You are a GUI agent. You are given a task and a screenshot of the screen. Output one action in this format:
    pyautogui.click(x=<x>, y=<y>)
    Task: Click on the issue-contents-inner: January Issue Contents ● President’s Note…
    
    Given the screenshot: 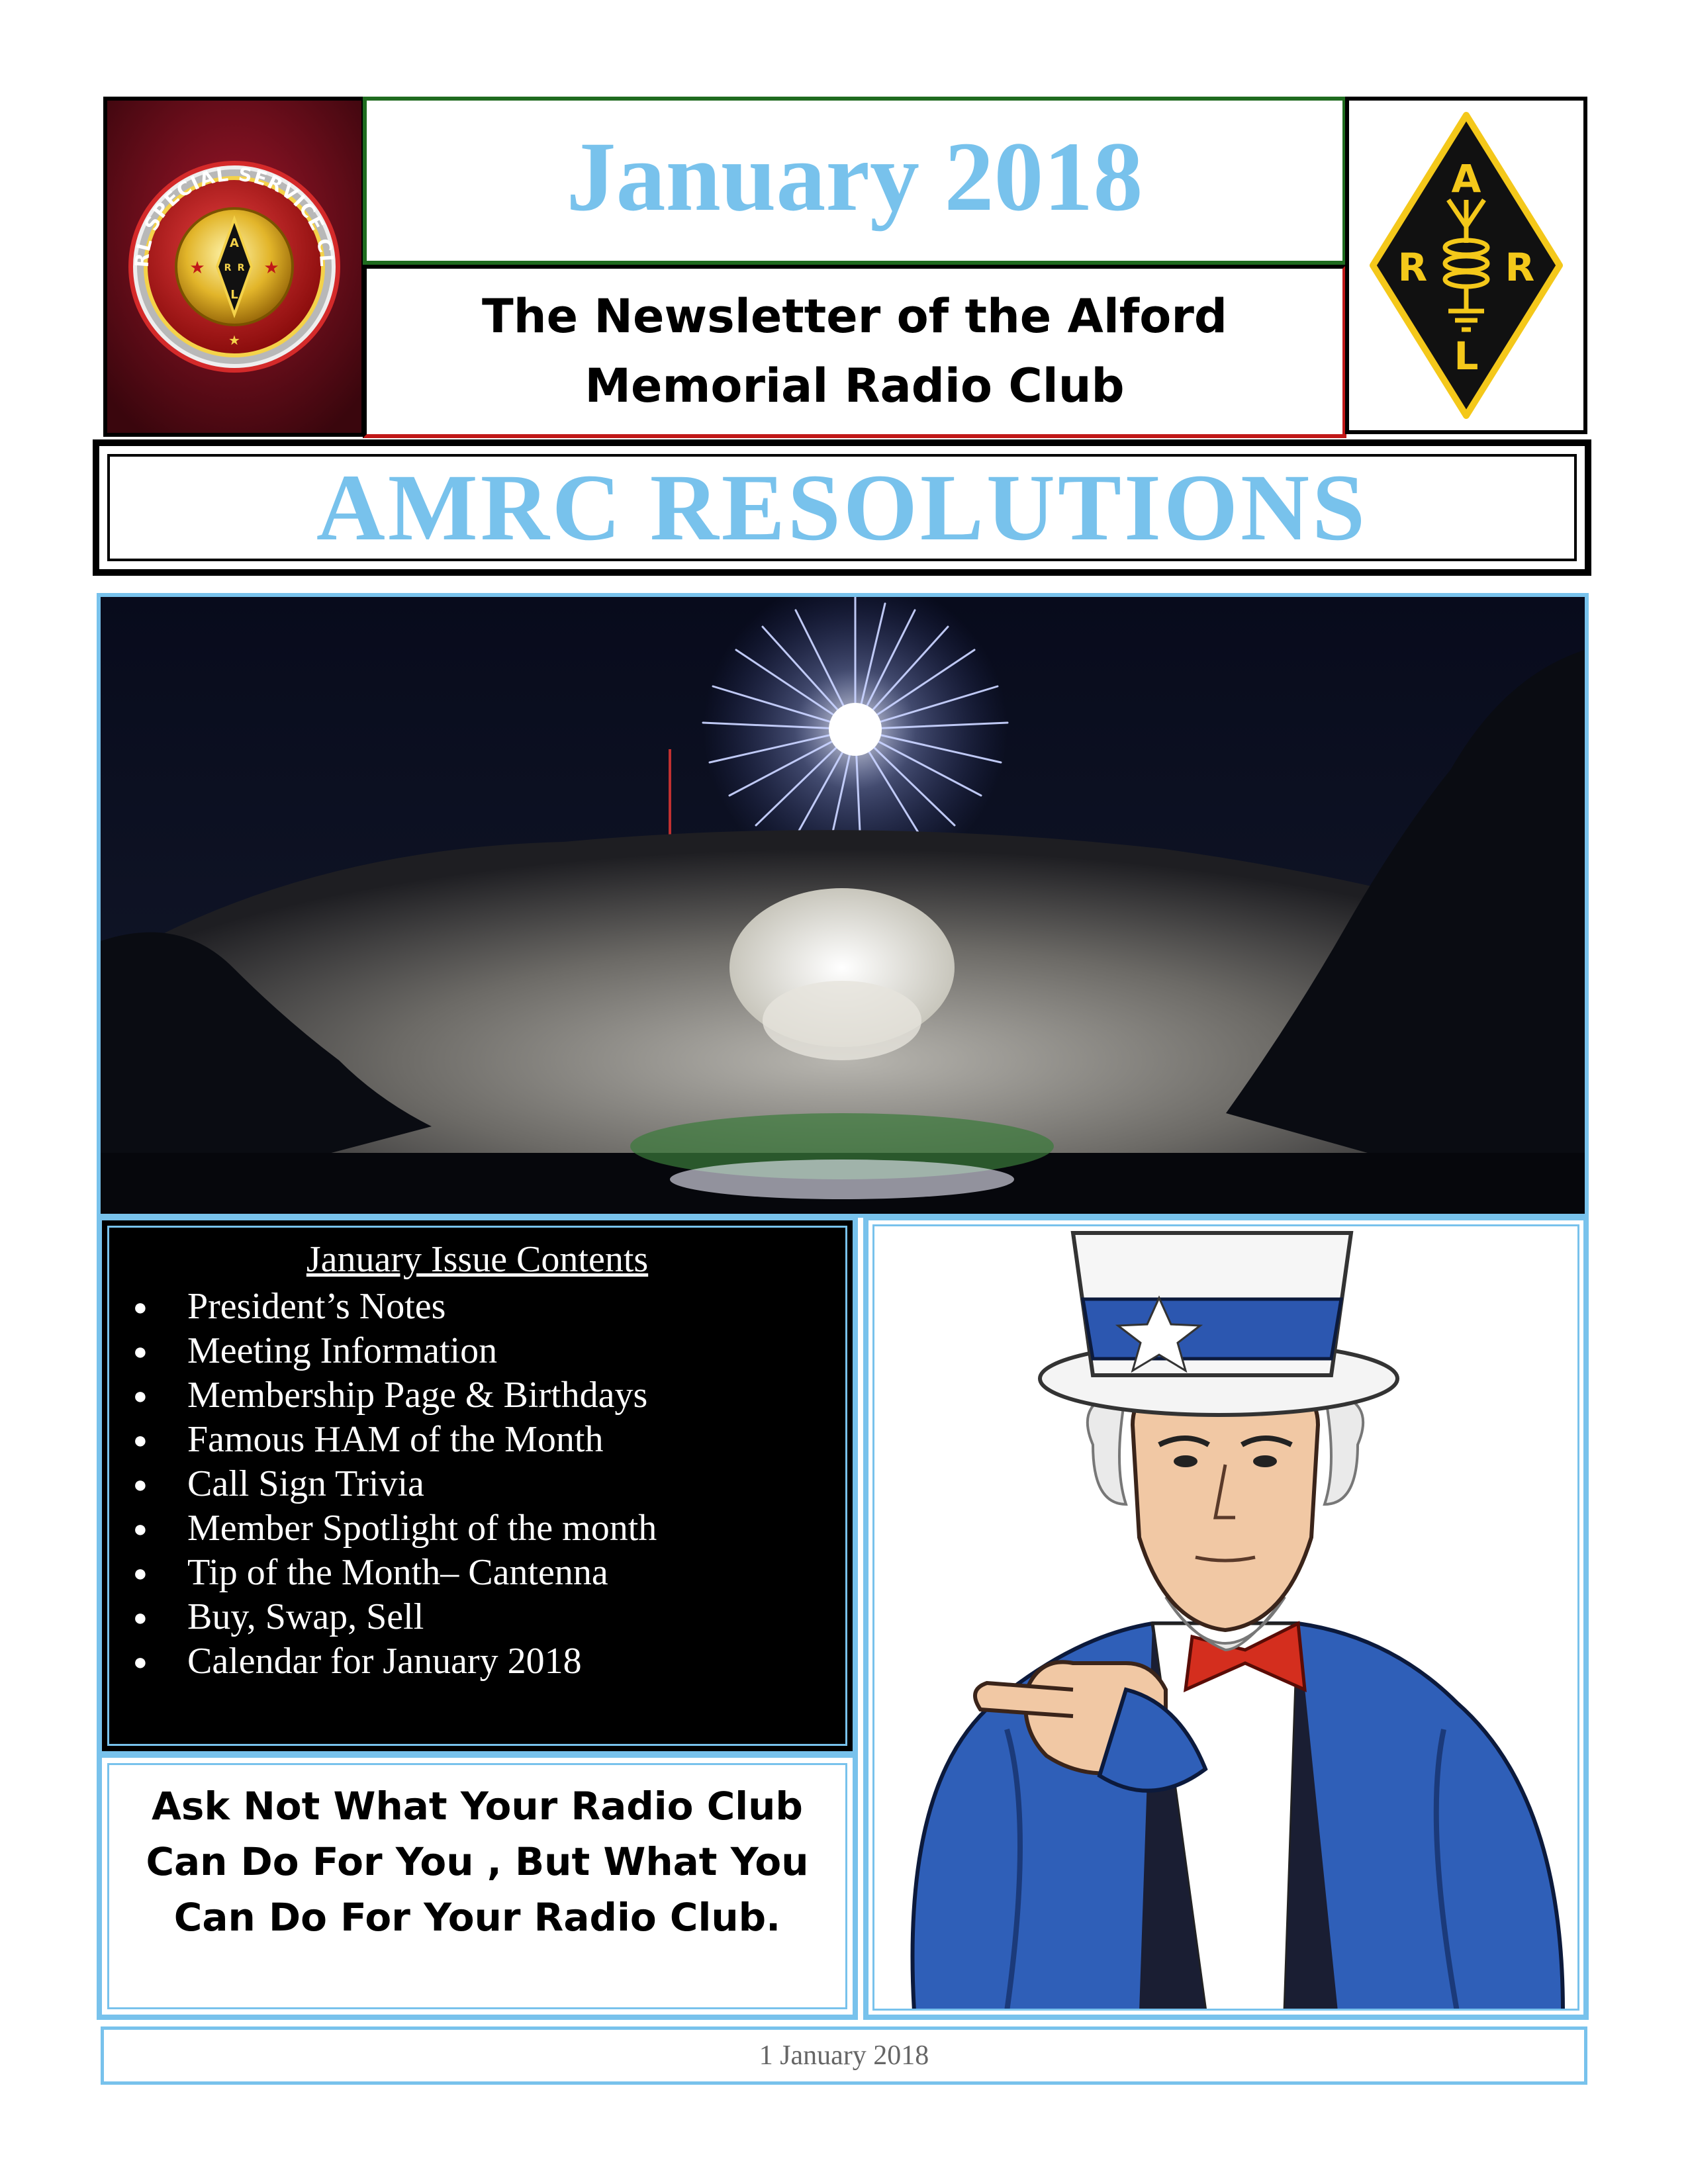 What is the action you would take?
    pyautogui.click(x=477, y=1486)
    